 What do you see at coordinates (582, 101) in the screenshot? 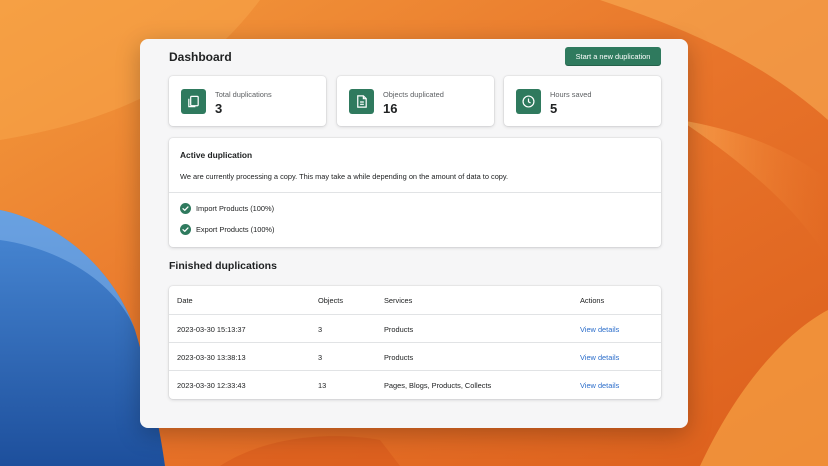
I see `stat-card-hours-saved: Hours saved 5` at bounding box center [582, 101].